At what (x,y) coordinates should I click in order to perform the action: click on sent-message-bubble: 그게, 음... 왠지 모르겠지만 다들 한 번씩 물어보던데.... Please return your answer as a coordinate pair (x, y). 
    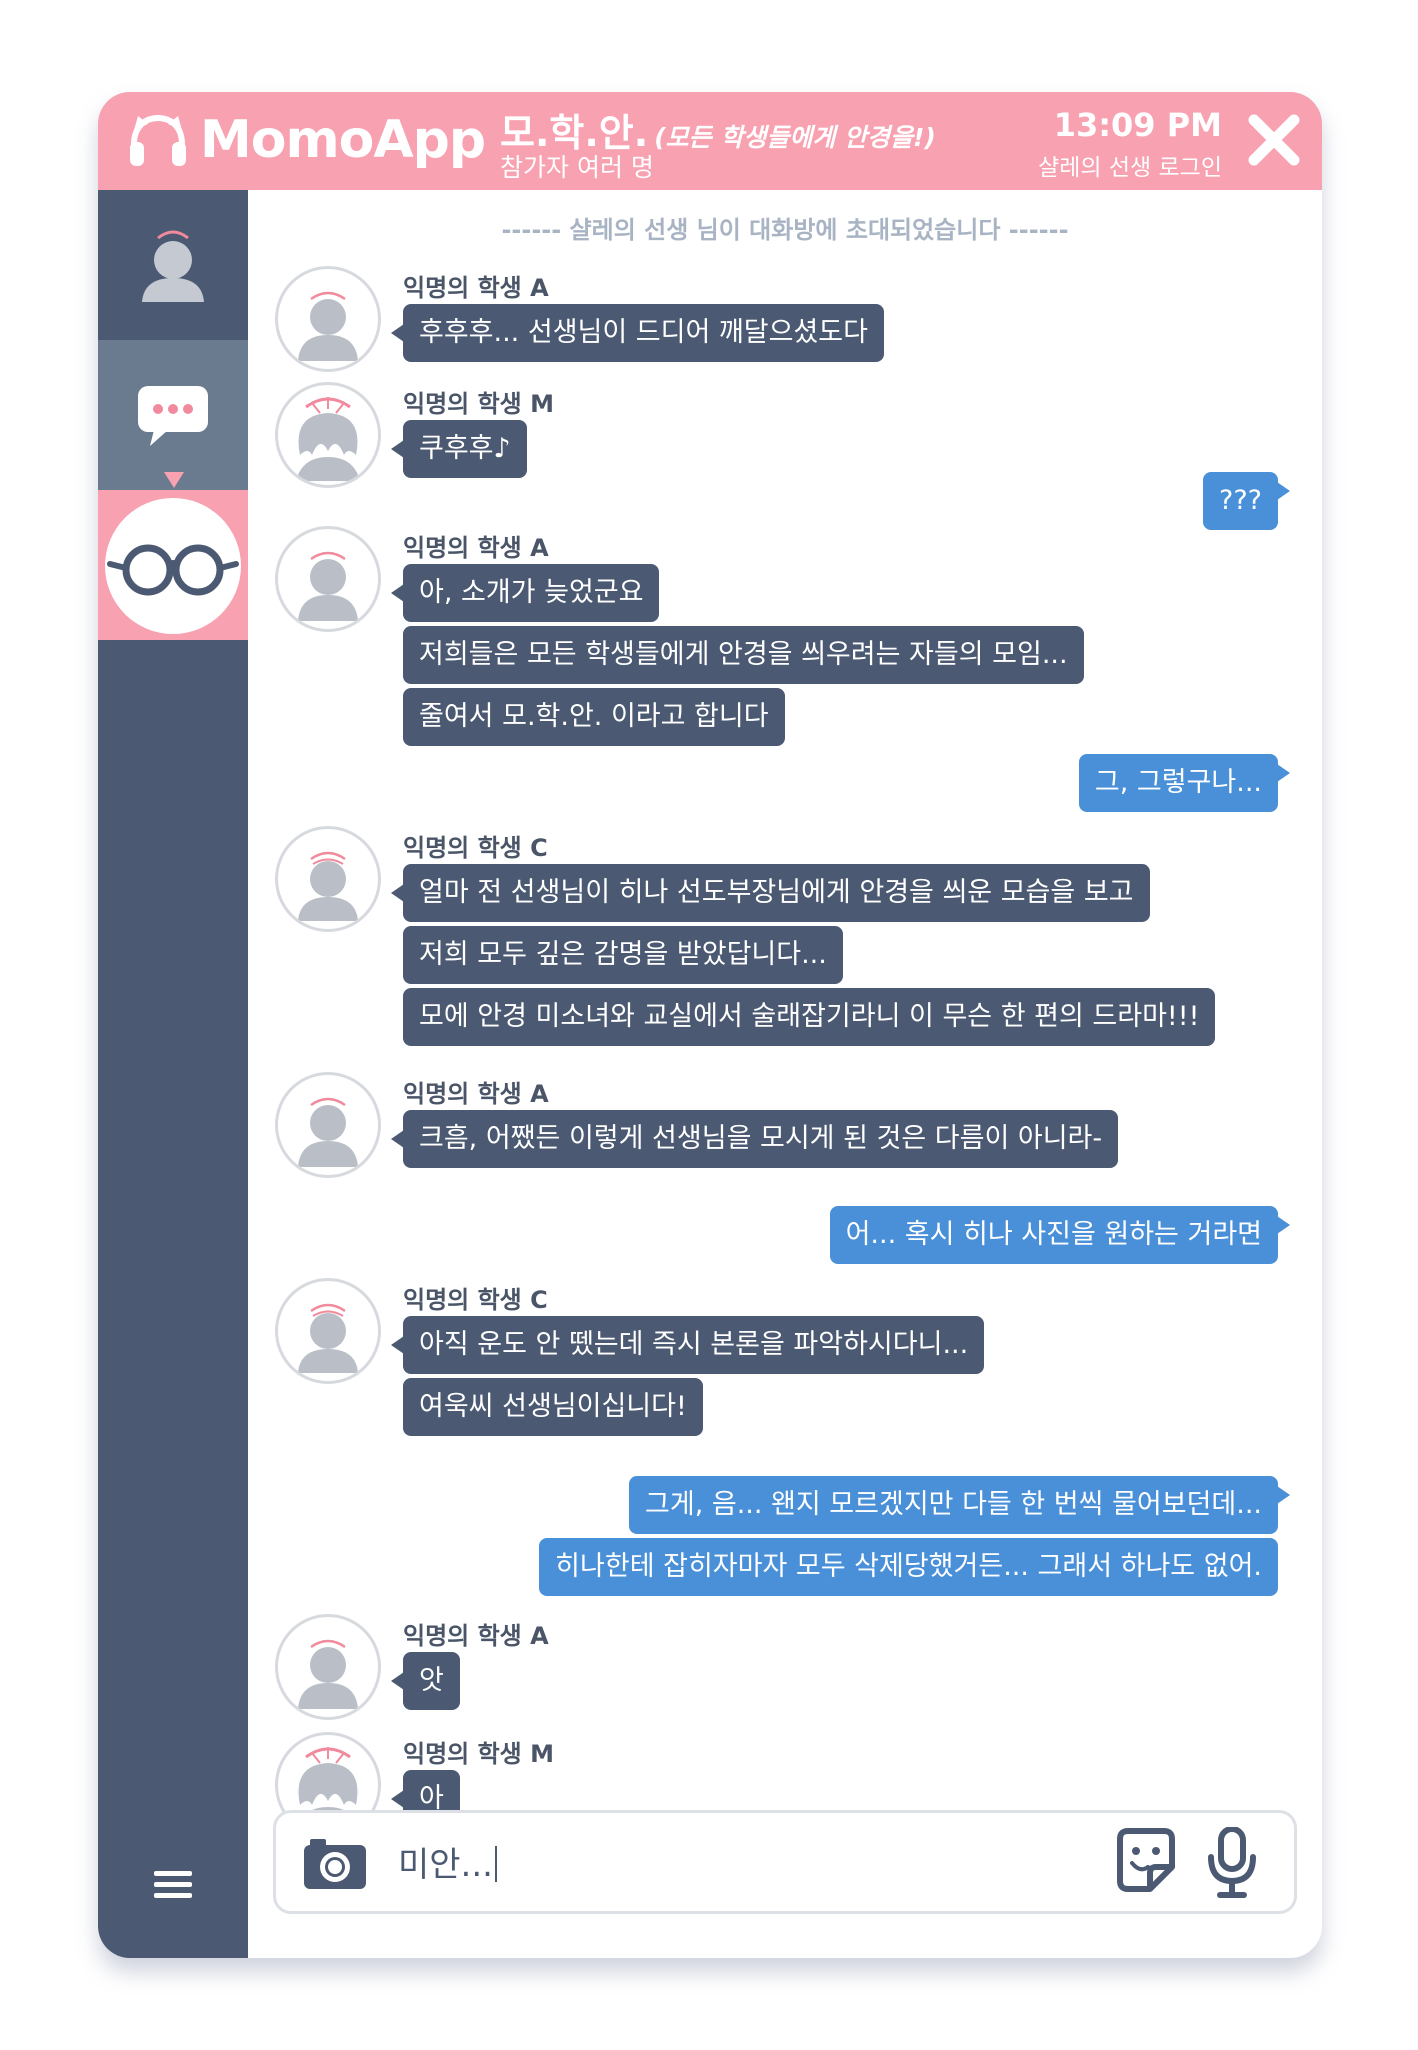
    Looking at the image, I should click on (959, 1505).